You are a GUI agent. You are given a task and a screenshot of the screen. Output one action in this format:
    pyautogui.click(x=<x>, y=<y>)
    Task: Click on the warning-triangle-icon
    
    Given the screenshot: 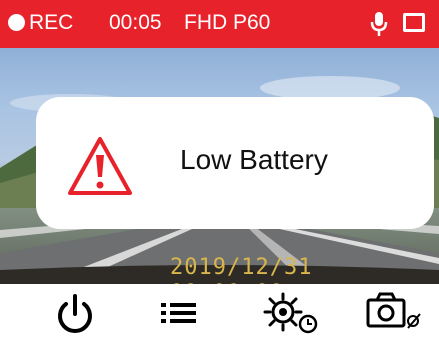 What is the action you would take?
    pyautogui.click(x=100, y=168)
    